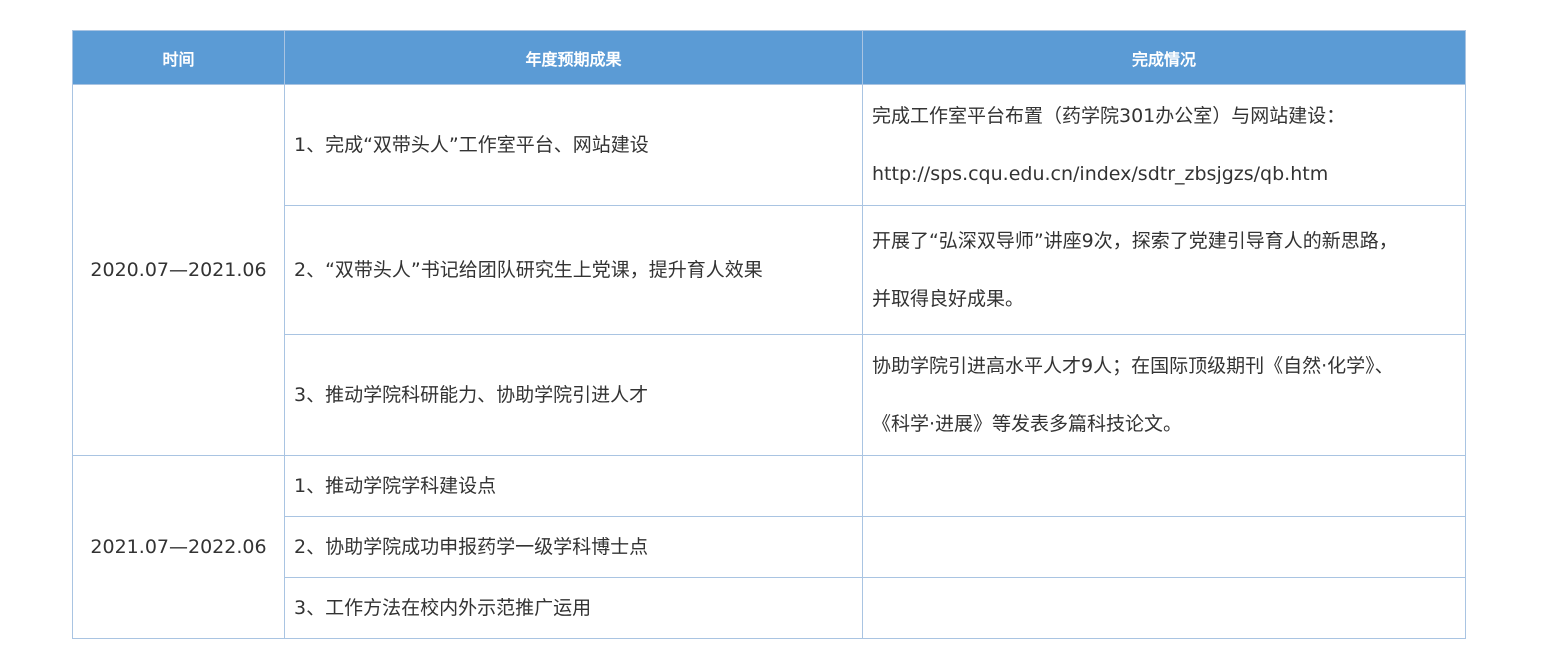 The image size is (1546, 666). I want to click on result-line: 完成工作室平台布置（药学院301办公室）与网站建设：, so click(1109, 116).